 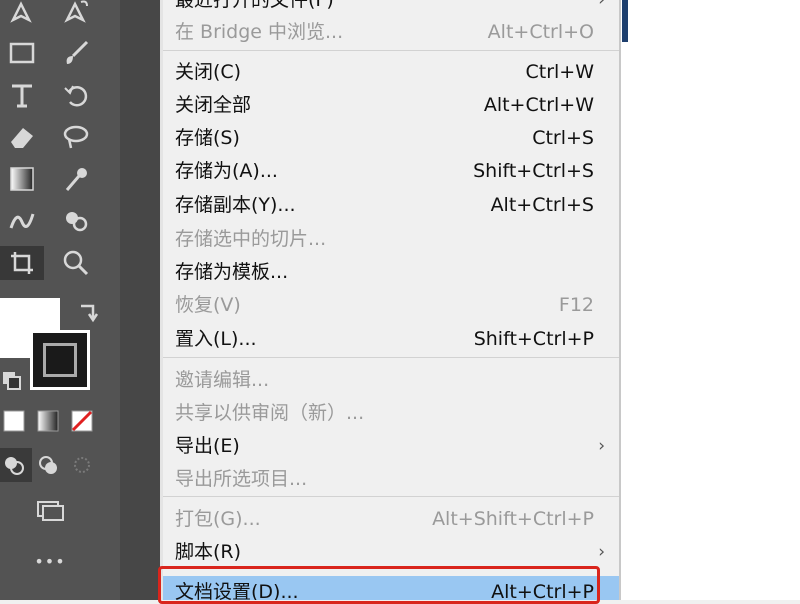 What do you see at coordinates (140, 300) in the screenshot?
I see `panel-gutter` at bounding box center [140, 300].